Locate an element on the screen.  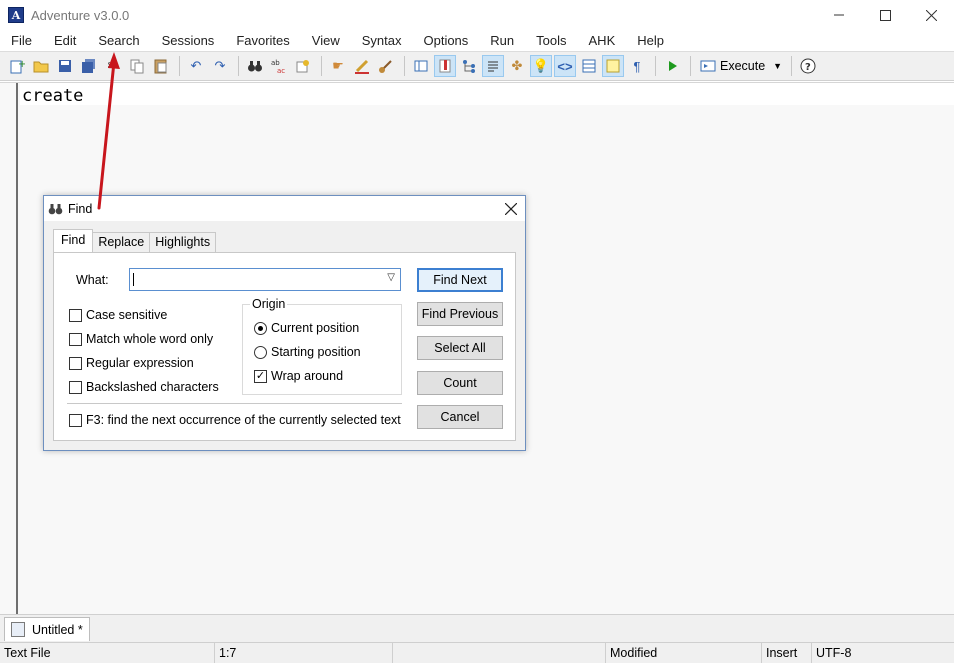
menu-favorites: Favorites is located at coordinates (262, 40).